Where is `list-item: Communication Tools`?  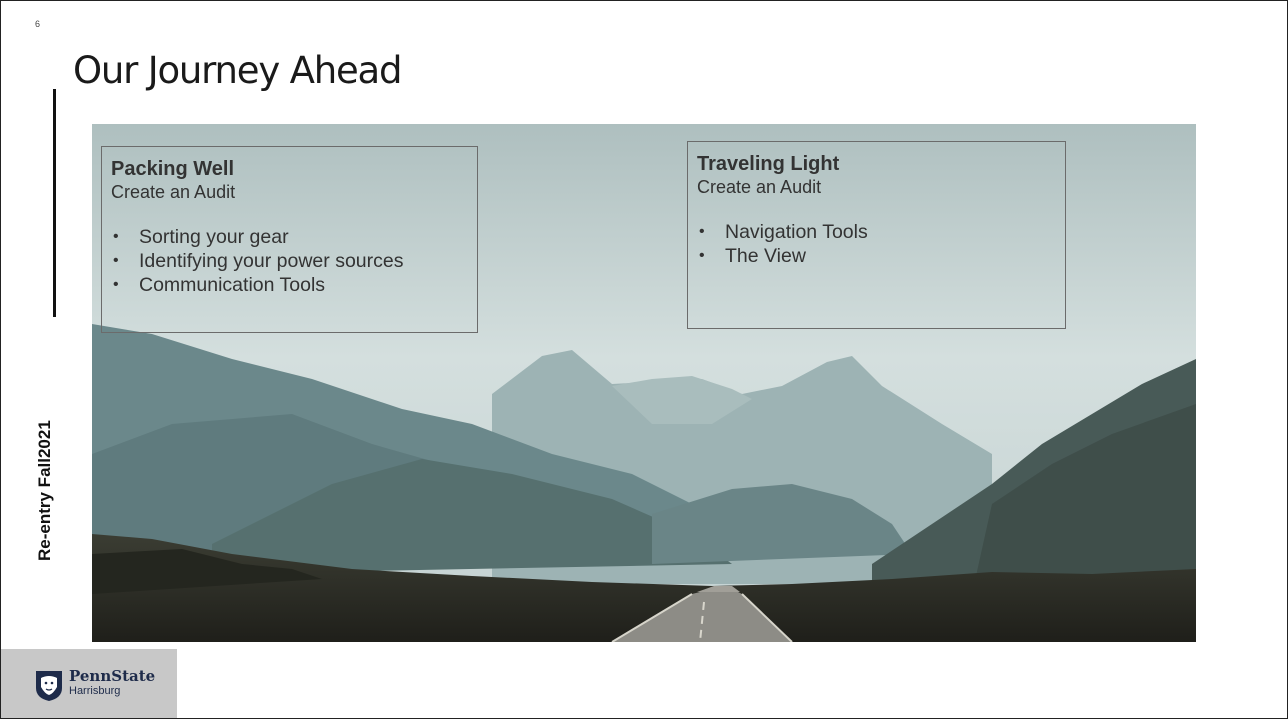
list-item: Communication Tools is located at coordinates (294, 285).